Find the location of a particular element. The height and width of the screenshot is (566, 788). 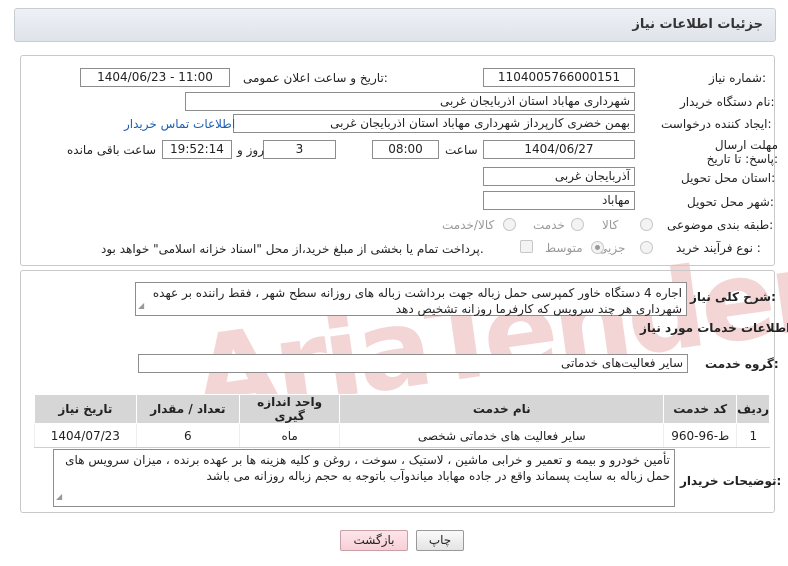

buyer-notes-label: توضیحات خریدار: is located at coordinates (731, 481).